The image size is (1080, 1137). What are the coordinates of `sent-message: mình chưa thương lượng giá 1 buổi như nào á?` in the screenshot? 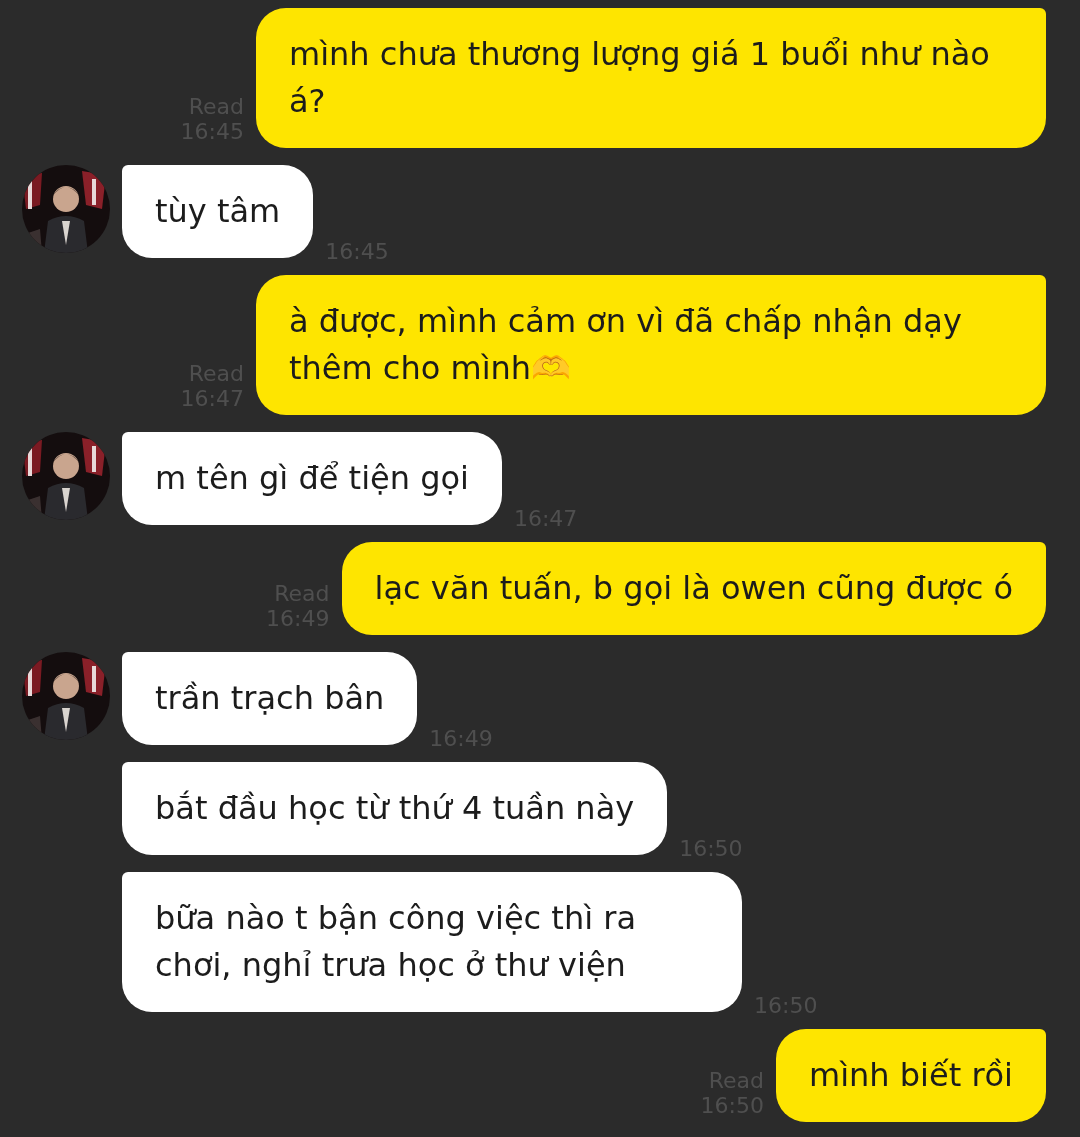 It's located at (651, 78).